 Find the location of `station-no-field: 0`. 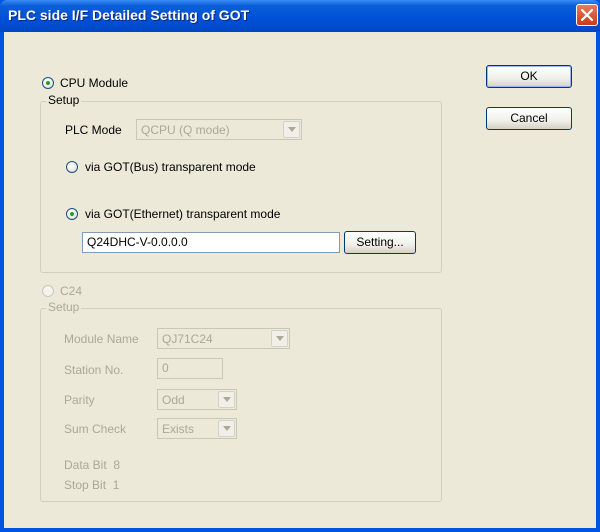

station-no-field: 0 is located at coordinates (190, 368).